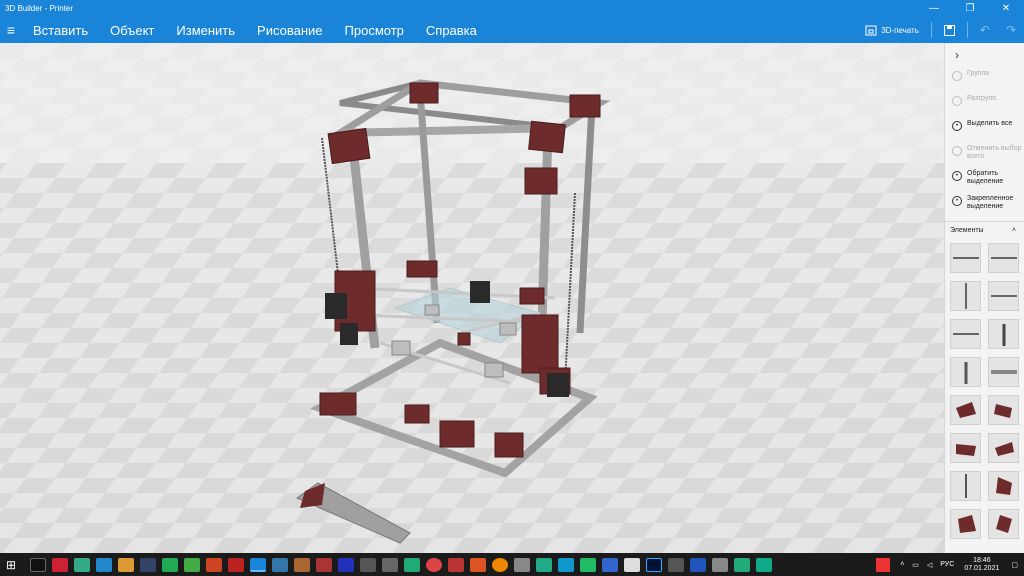  I want to click on invert-selection-command: • Обратить выделение, so click(984, 179).